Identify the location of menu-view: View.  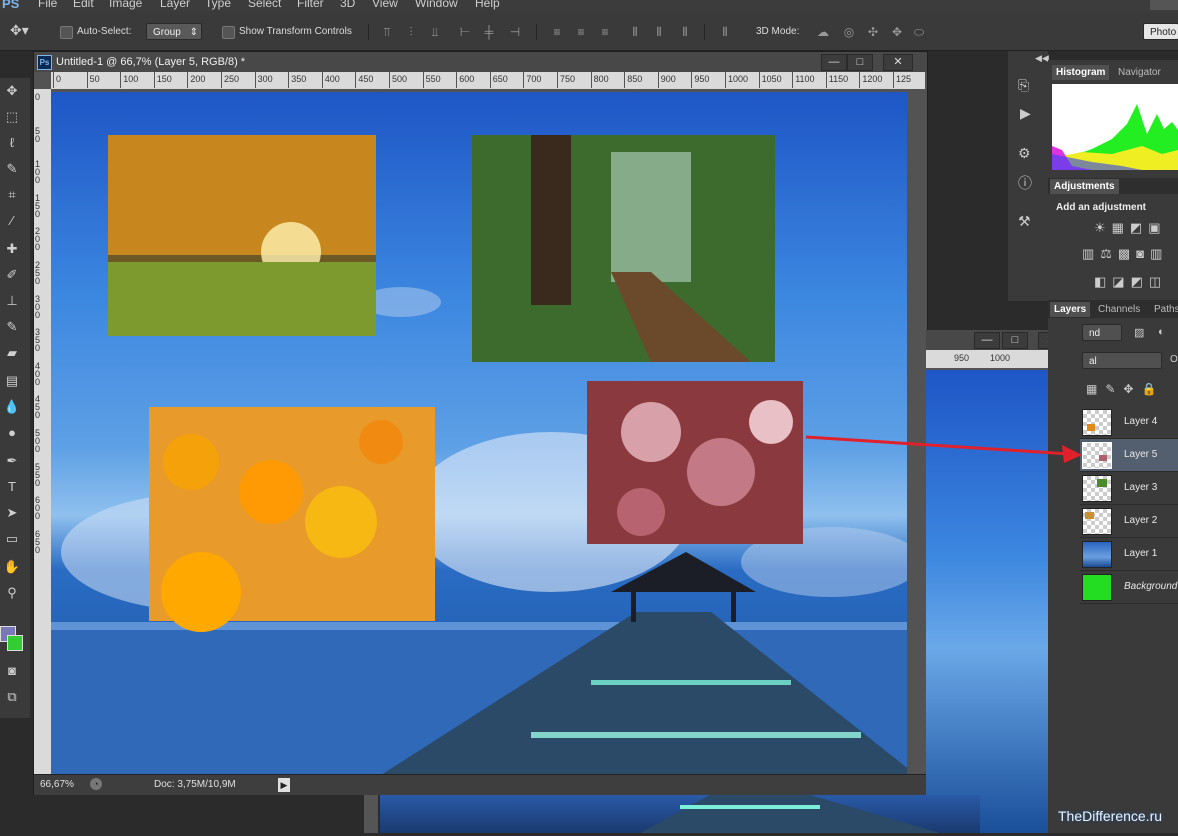
(385, 5).